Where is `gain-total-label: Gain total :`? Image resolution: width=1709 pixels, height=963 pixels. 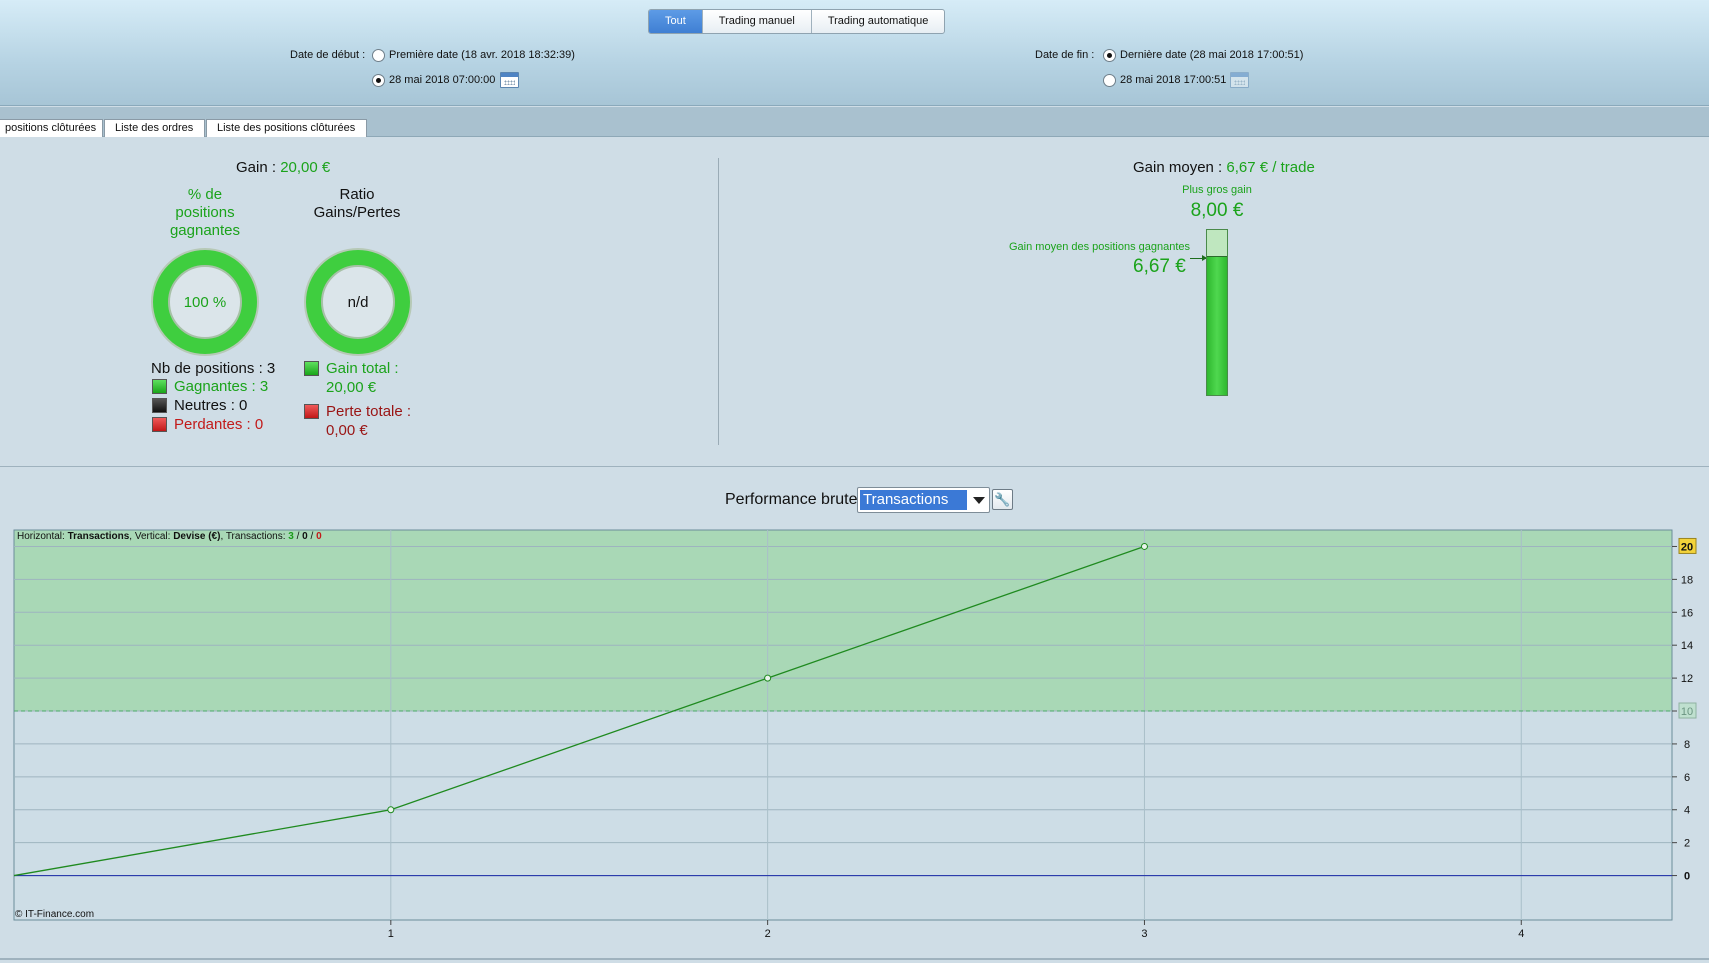
gain-total-label: Gain total : is located at coordinates (362, 368).